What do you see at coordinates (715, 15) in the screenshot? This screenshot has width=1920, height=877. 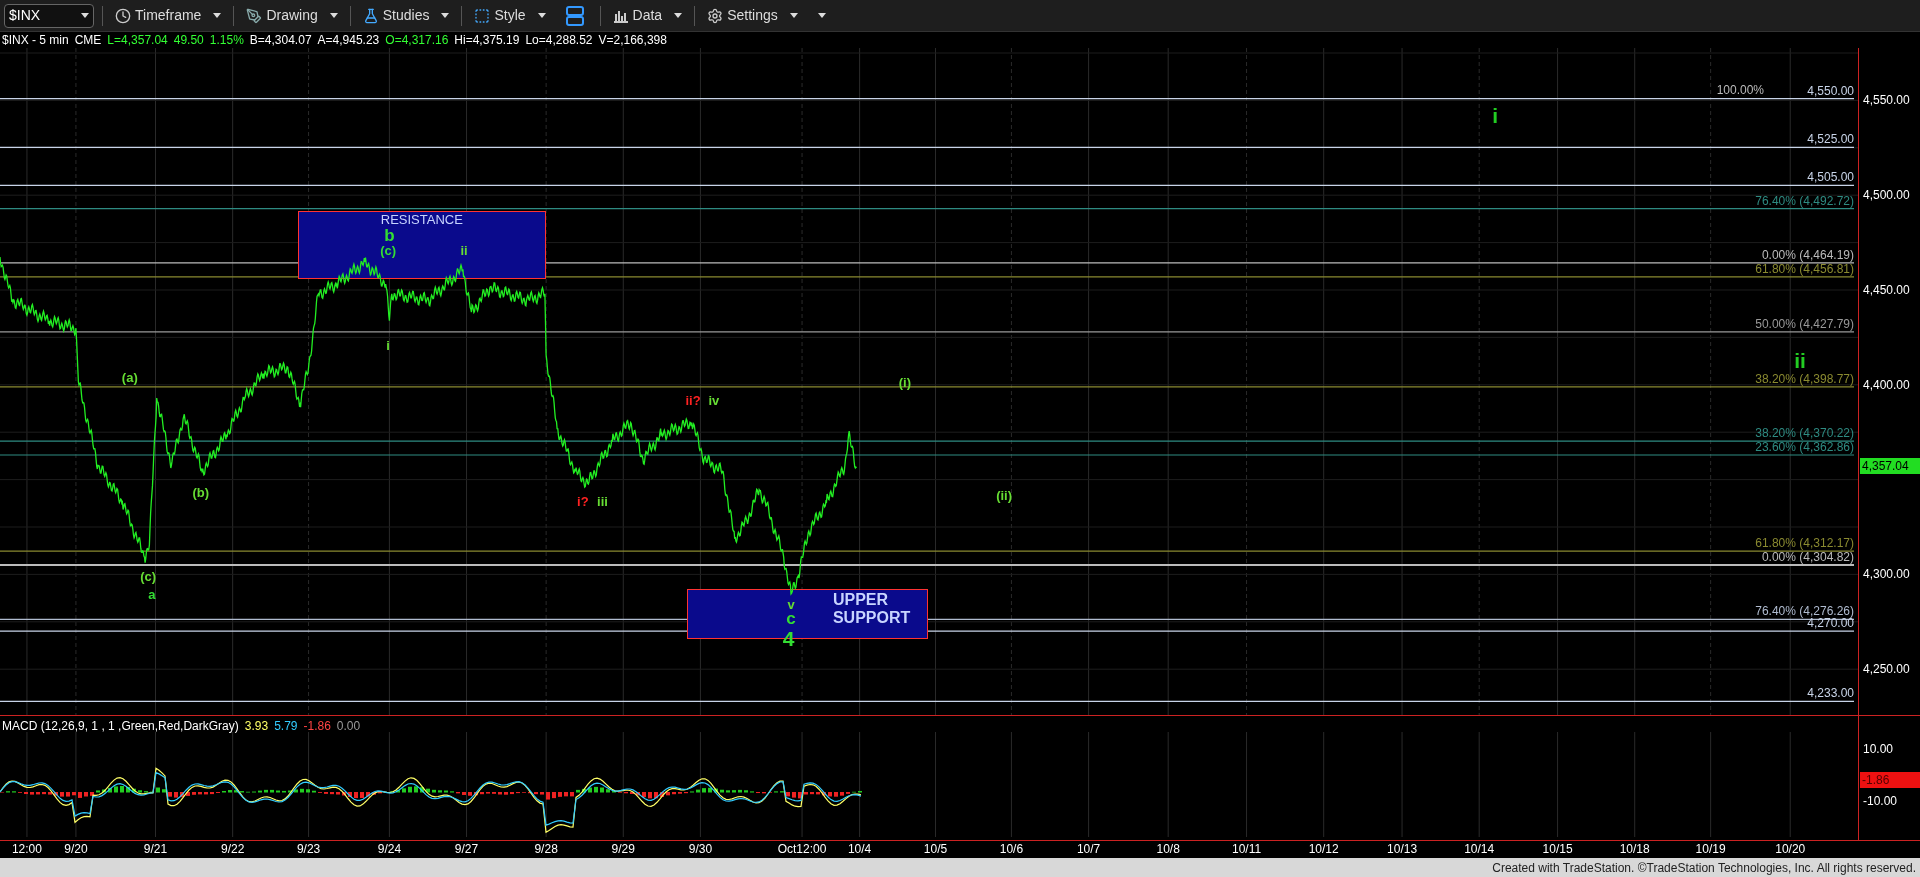 I see `settings-icon` at bounding box center [715, 15].